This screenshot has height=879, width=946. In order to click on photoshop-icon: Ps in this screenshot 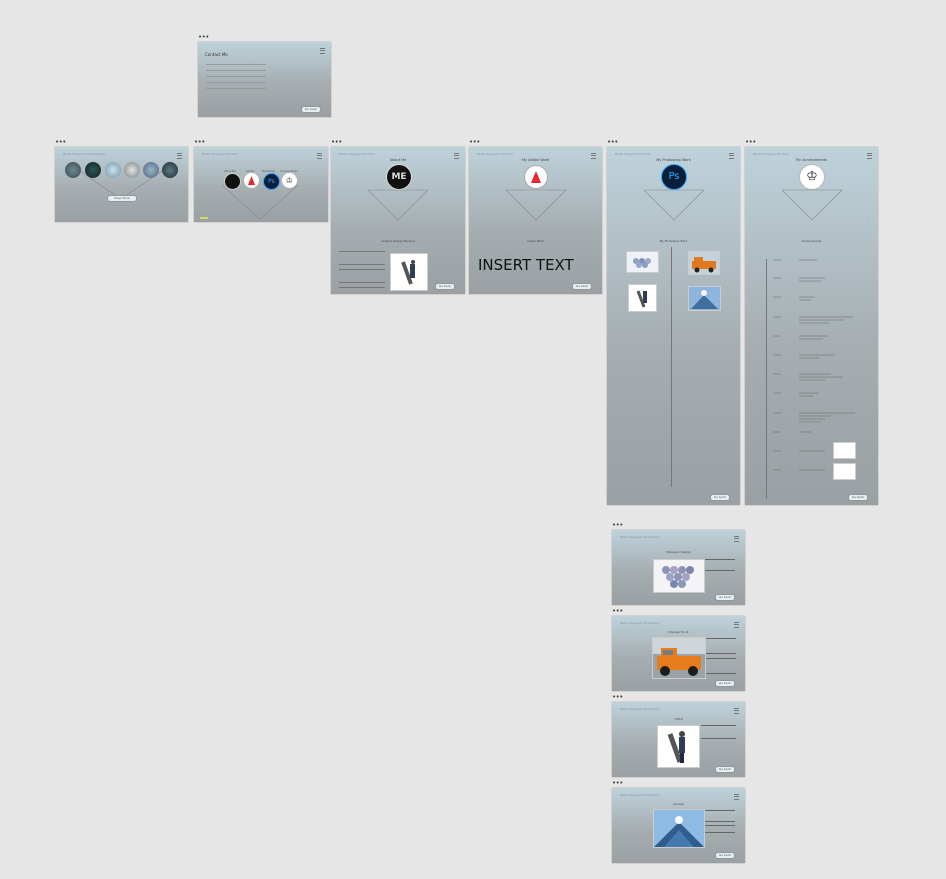, I will do `click(271, 181)`.